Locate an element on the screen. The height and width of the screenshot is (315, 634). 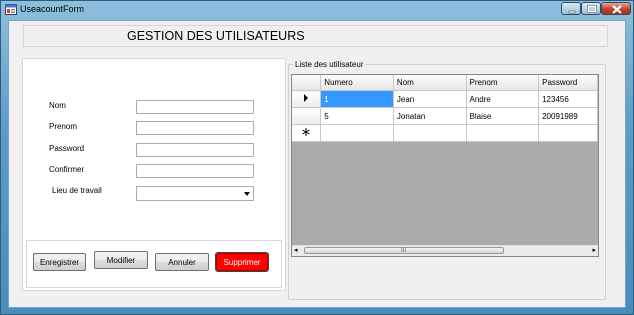
table-header-row: Numero Nom Prenom Password is located at coordinates (445, 83).